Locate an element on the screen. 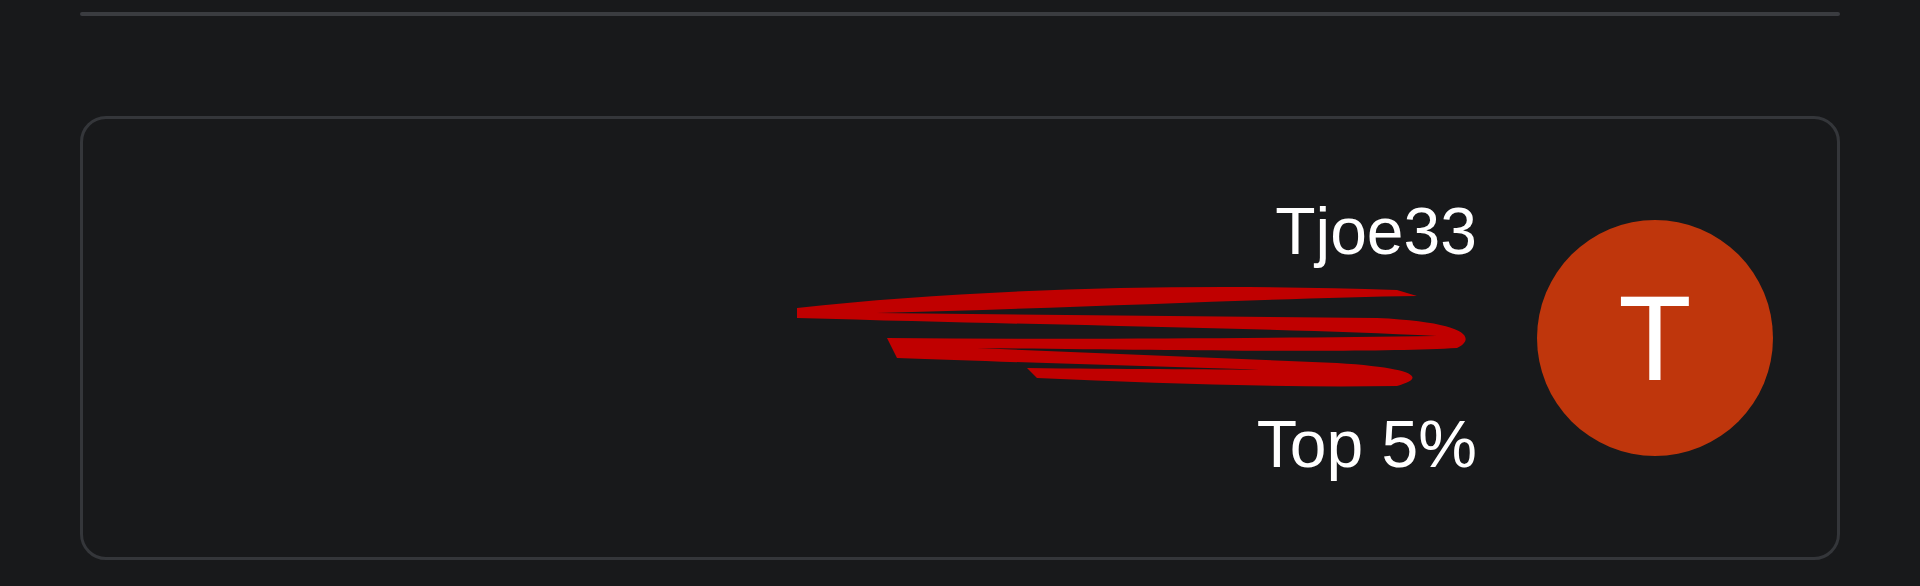 The height and width of the screenshot is (586, 1920). rank-label: Top 5% is located at coordinates (1366, 444).